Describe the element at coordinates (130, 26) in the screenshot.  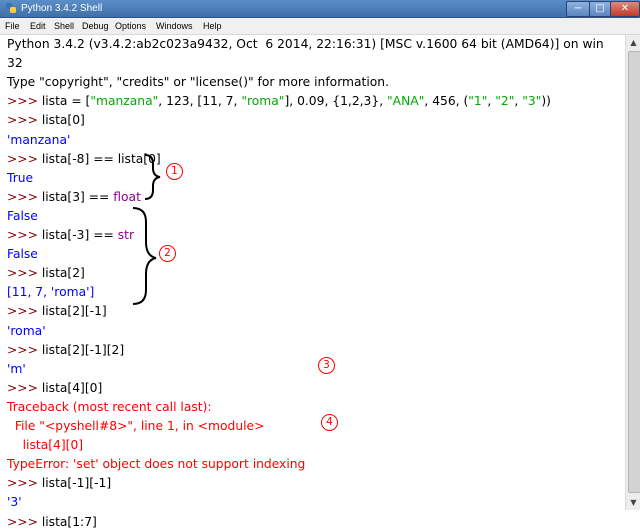
I see `menu-options: Options` at that location.